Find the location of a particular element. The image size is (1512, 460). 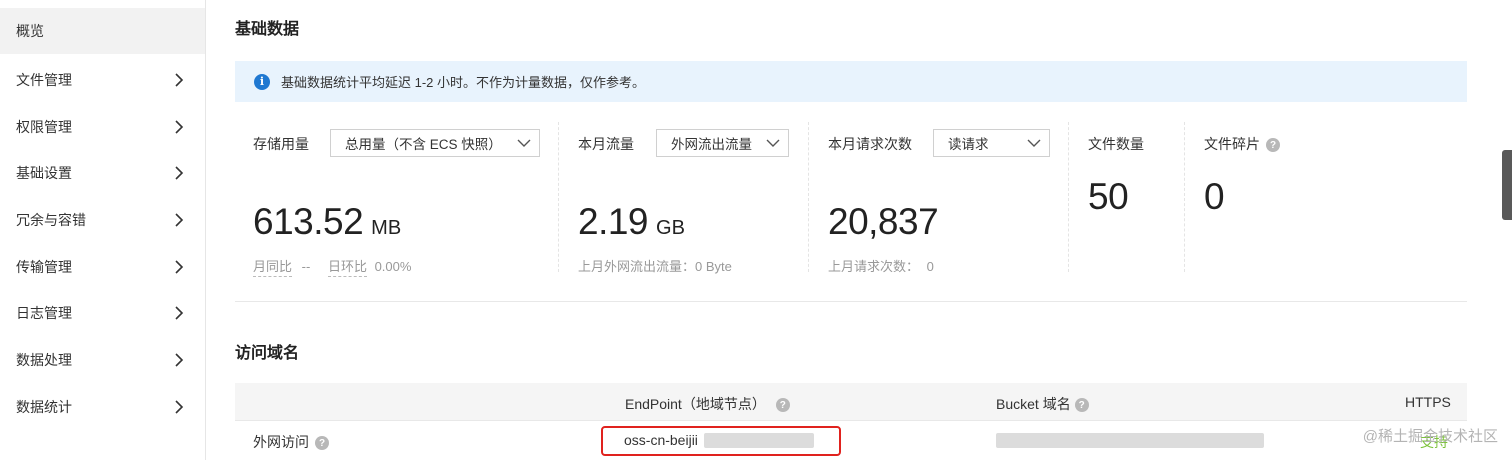

storage-type-select: 总用量（不含 ECS 快照） is located at coordinates (435, 143).